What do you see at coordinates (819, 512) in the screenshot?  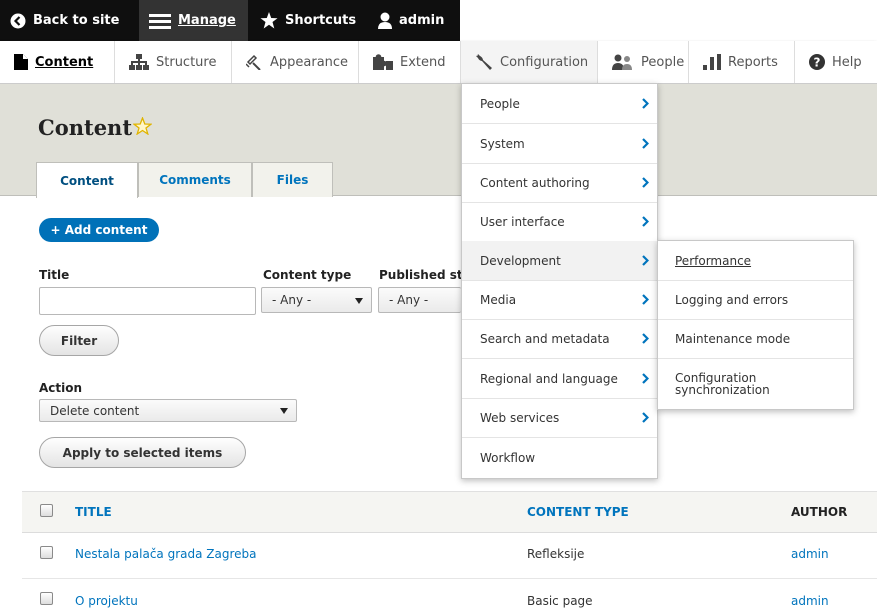 I see `column-header-author: AUTHOR` at bounding box center [819, 512].